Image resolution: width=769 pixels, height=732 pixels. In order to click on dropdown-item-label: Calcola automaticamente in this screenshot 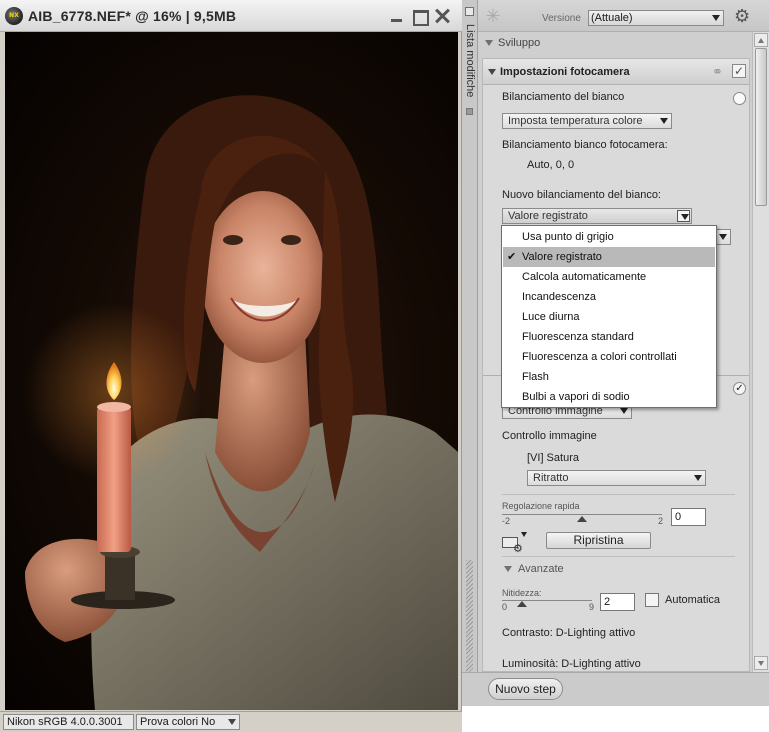, I will do `click(584, 277)`.